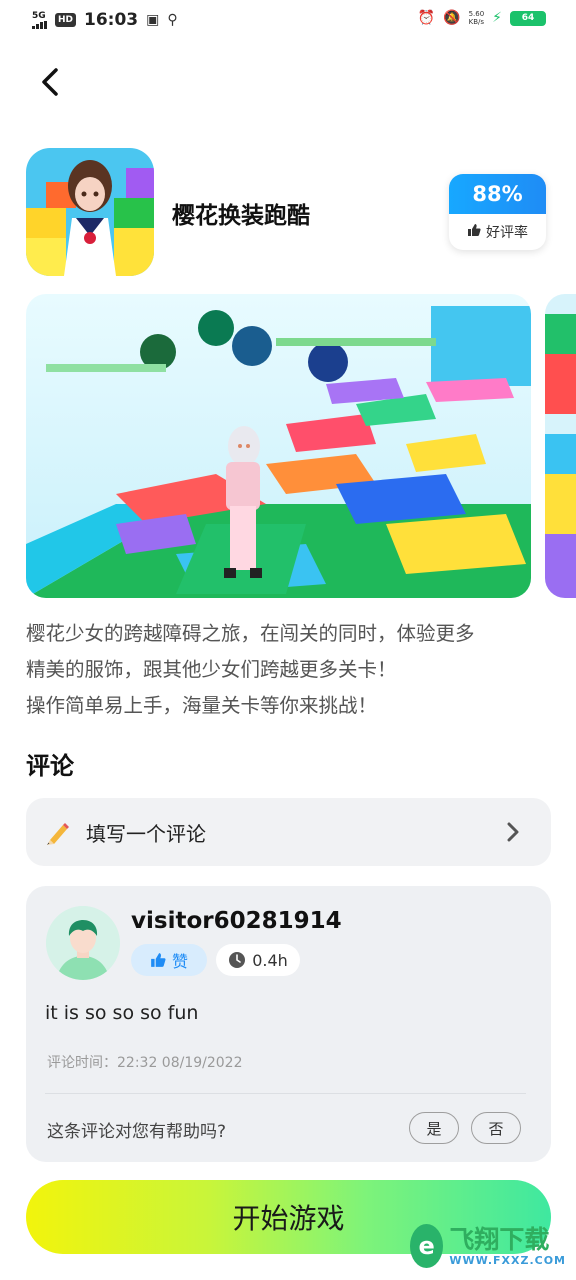 The height and width of the screenshot is (1280, 576). Describe the element at coordinates (153, 20) in the screenshot. I see `usb-settings-icon: ▣` at that location.